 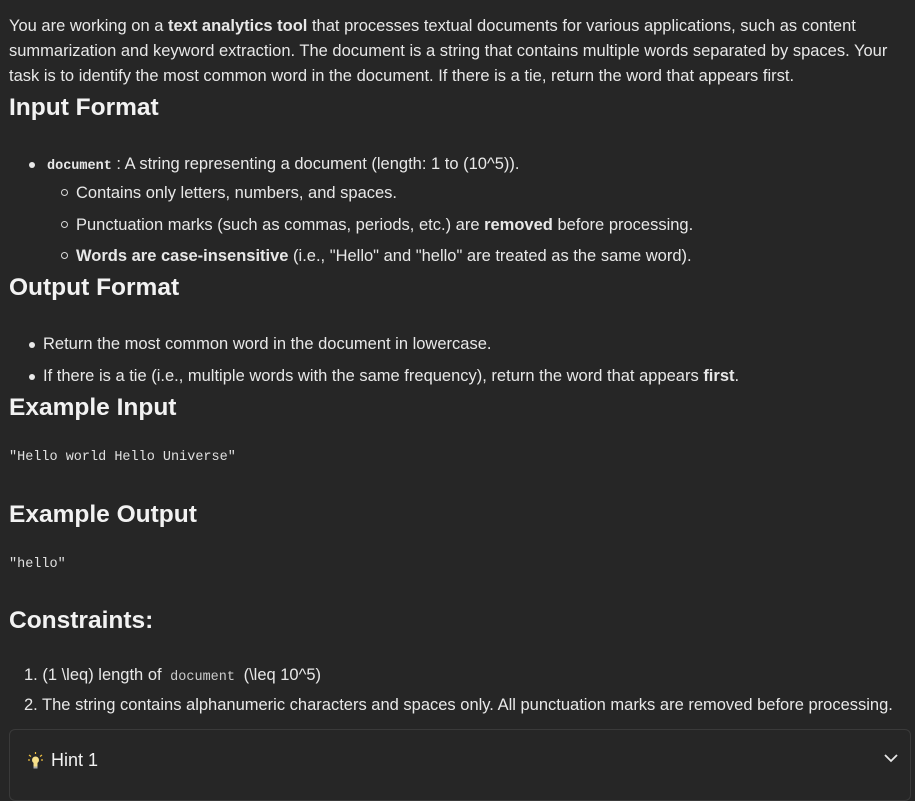 I want to click on item-text: before processing., so click(x=623, y=225).